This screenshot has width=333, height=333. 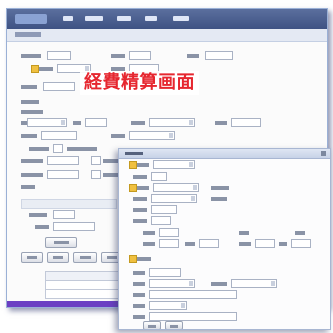 I want to click on breadcrumb, so click(x=167, y=35).